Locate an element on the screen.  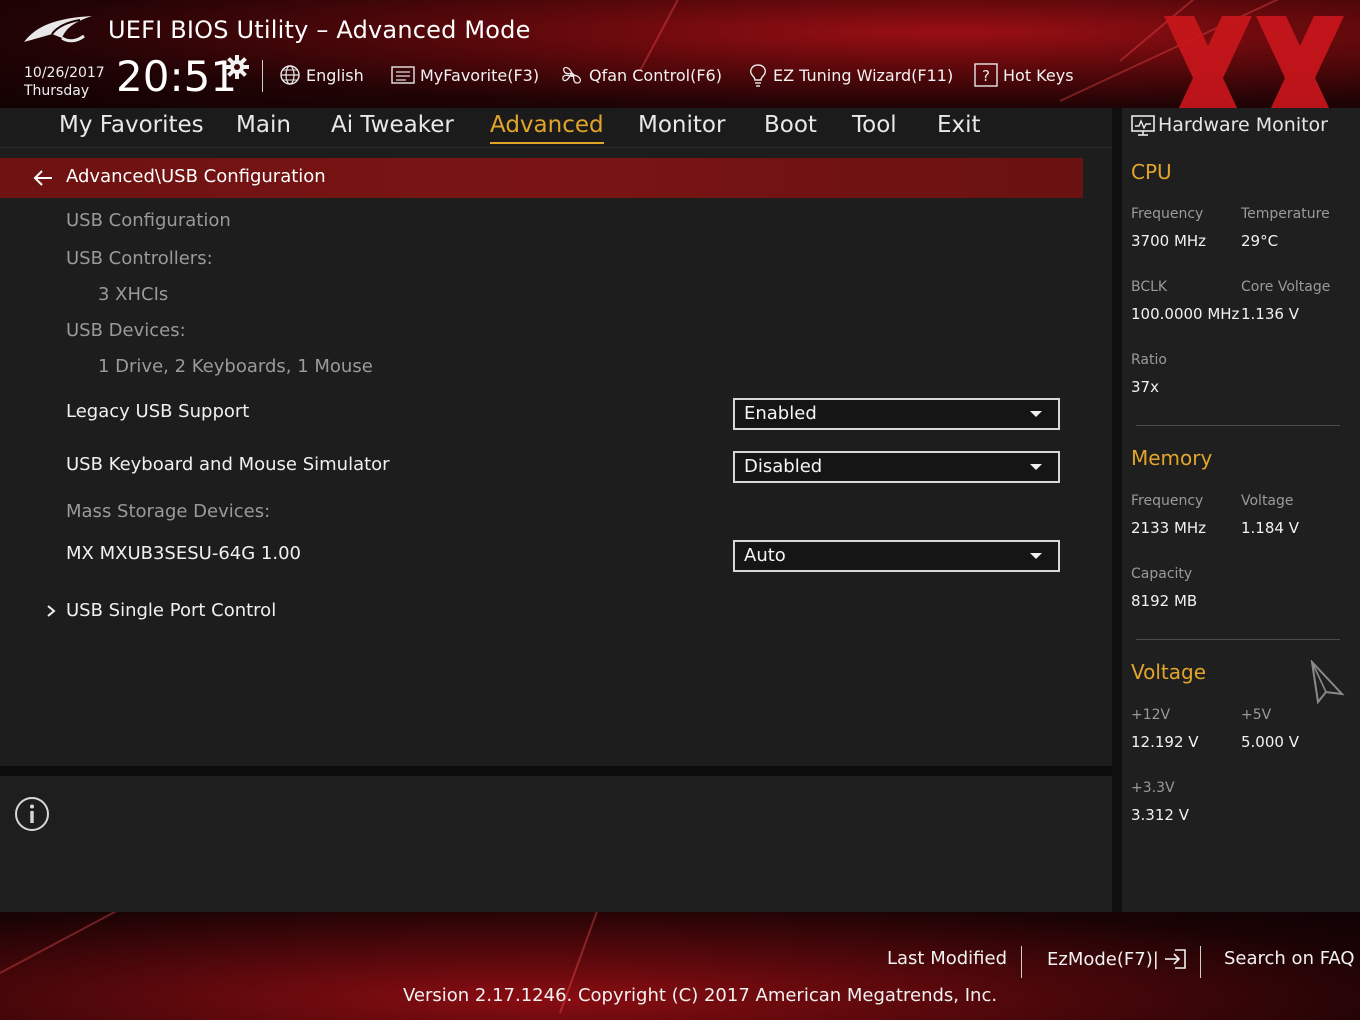
usb-configuration-heading: USB Configuration is located at coordinates (148, 220).